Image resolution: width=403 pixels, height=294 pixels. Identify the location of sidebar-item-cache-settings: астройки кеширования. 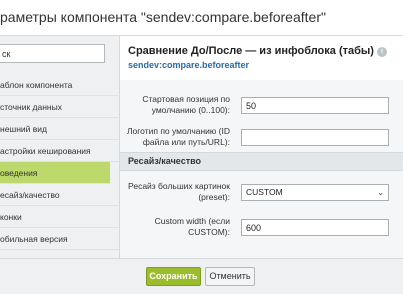
(60, 151).